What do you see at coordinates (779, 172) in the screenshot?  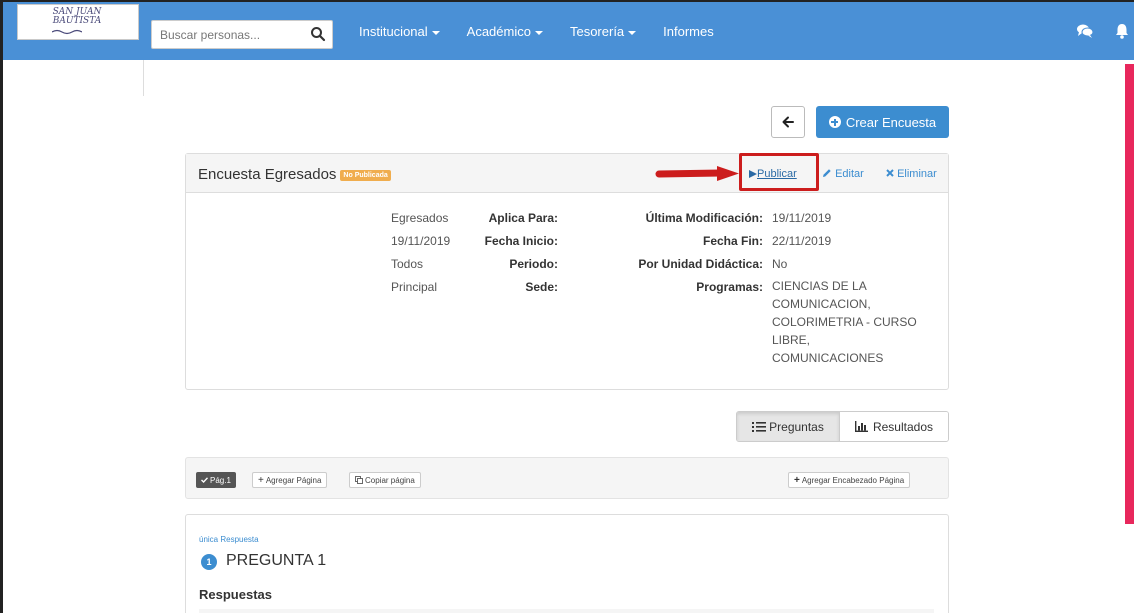 I see `publish-highlight-box` at bounding box center [779, 172].